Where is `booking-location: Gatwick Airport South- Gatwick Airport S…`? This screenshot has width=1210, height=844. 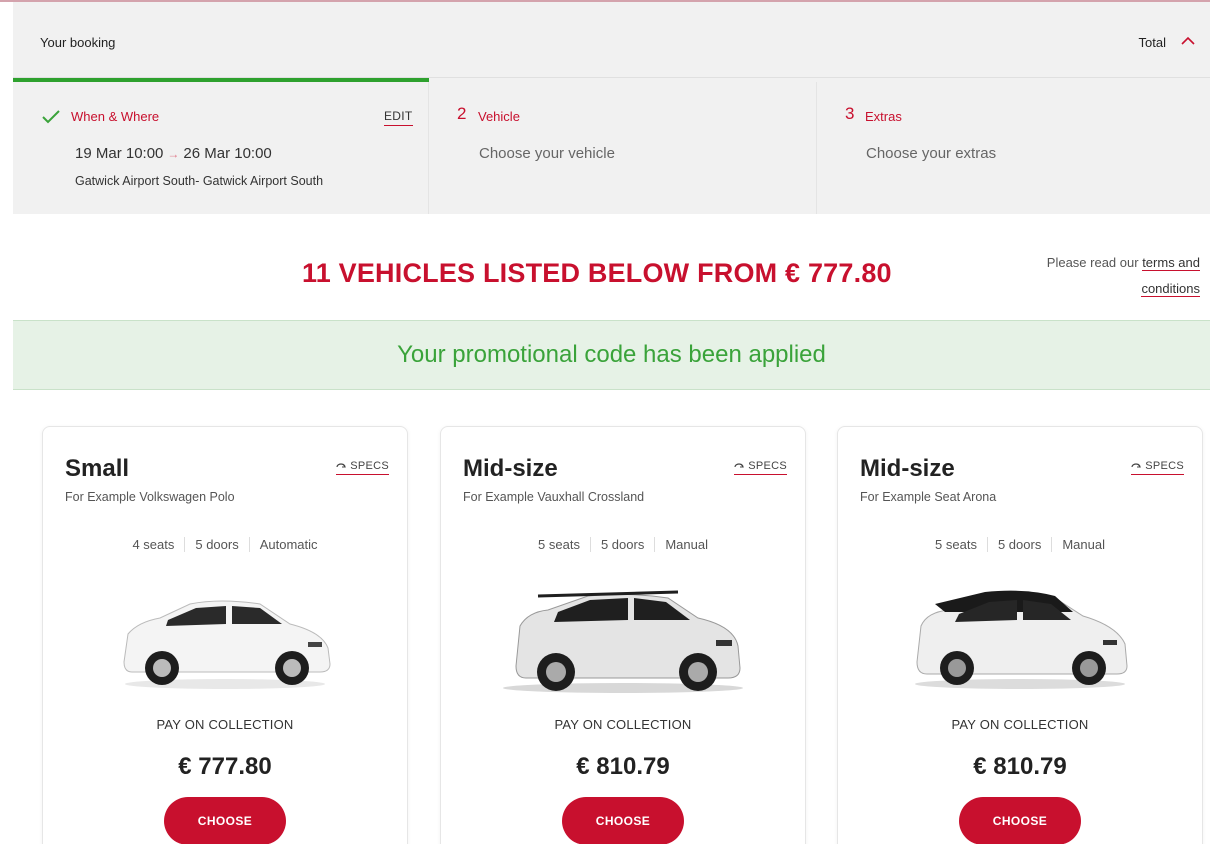
booking-location: Gatwick Airport South- Gatwick Airport S… is located at coordinates (199, 181).